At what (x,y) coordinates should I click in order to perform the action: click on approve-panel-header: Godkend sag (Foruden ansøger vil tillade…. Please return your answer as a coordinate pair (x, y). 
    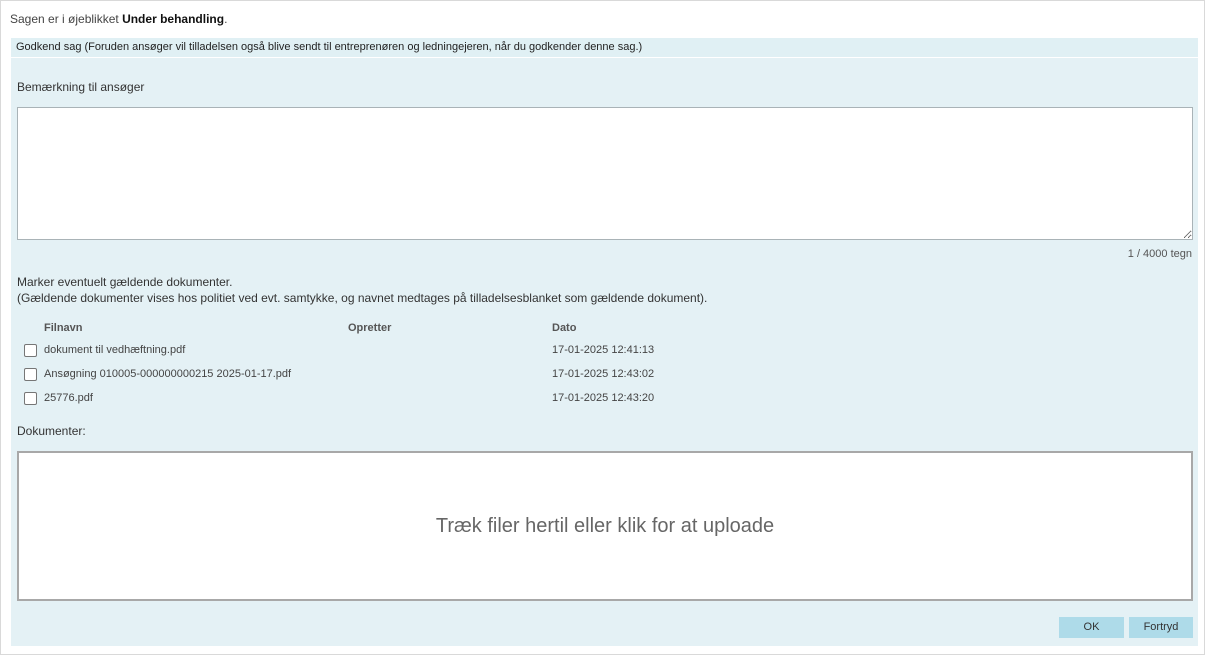
    Looking at the image, I should click on (604, 47).